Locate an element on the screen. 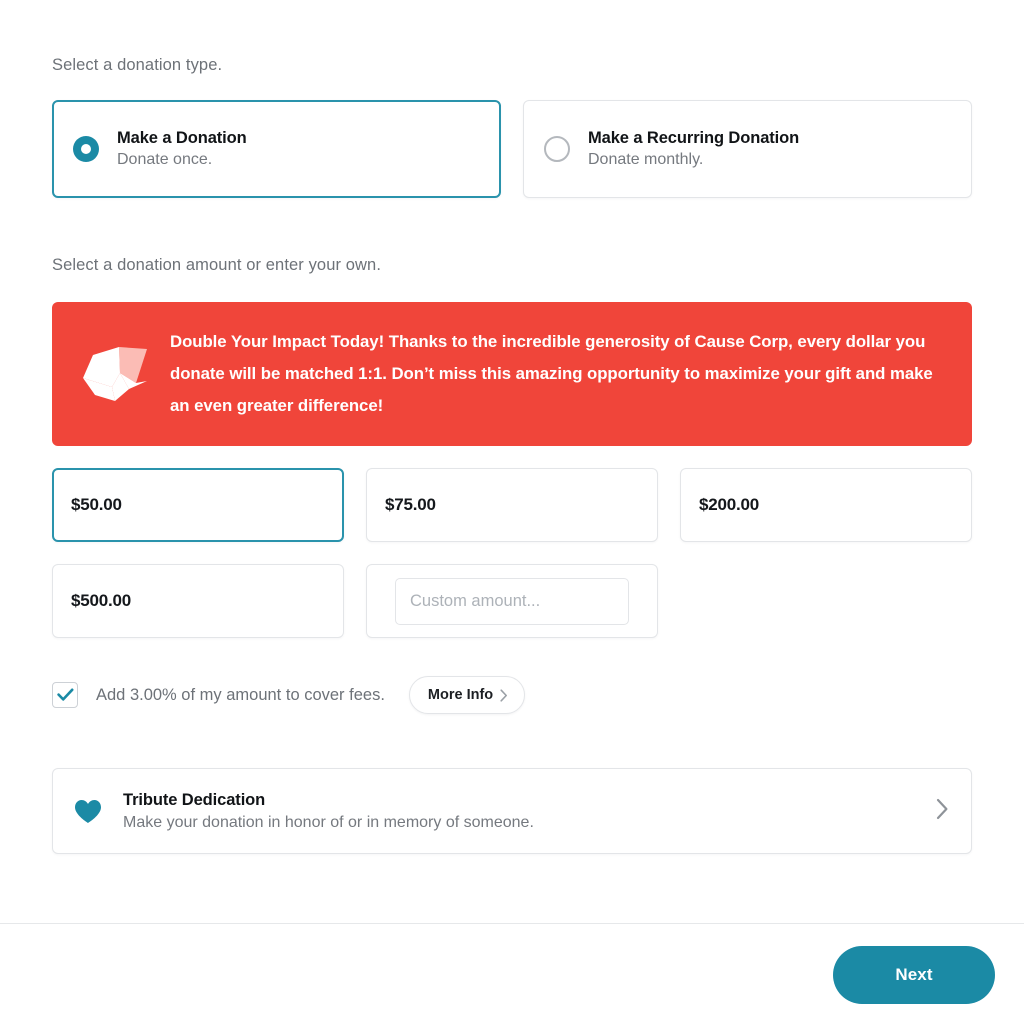  radio-selected-icon is located at coordinates (86, 149).